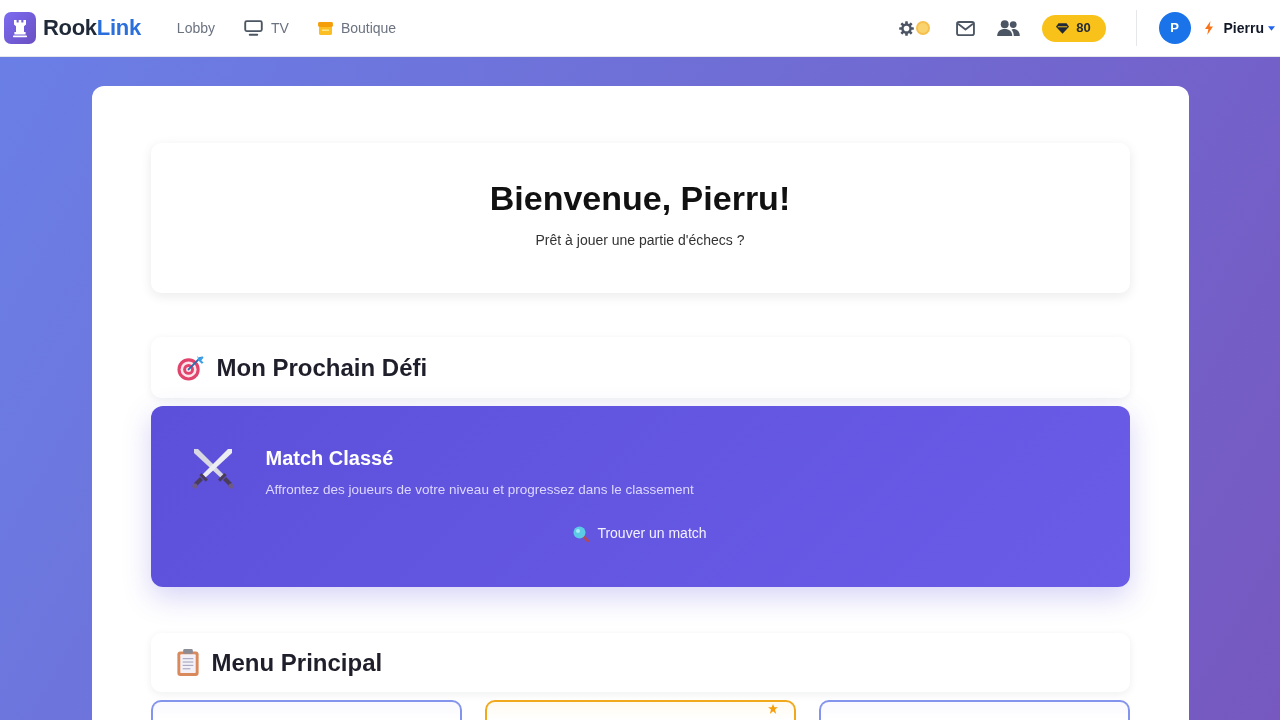  What do you see at coordinates (297, 662) in the screenshot?
I see `section-title: Menu Principal` at bounding box center [297, 662].